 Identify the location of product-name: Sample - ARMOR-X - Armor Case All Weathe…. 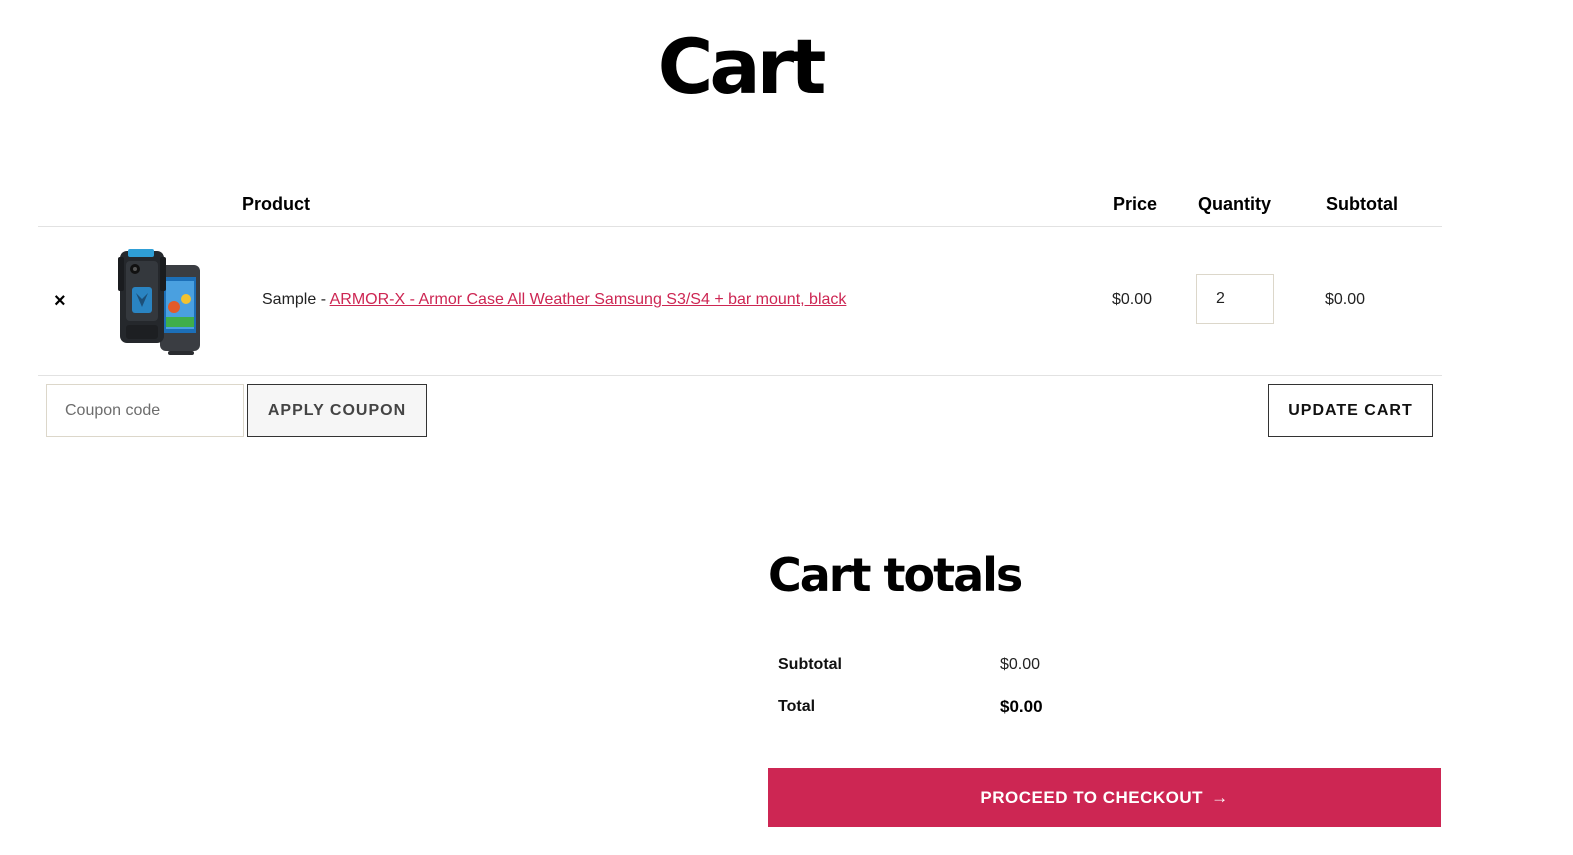
(554, 300).